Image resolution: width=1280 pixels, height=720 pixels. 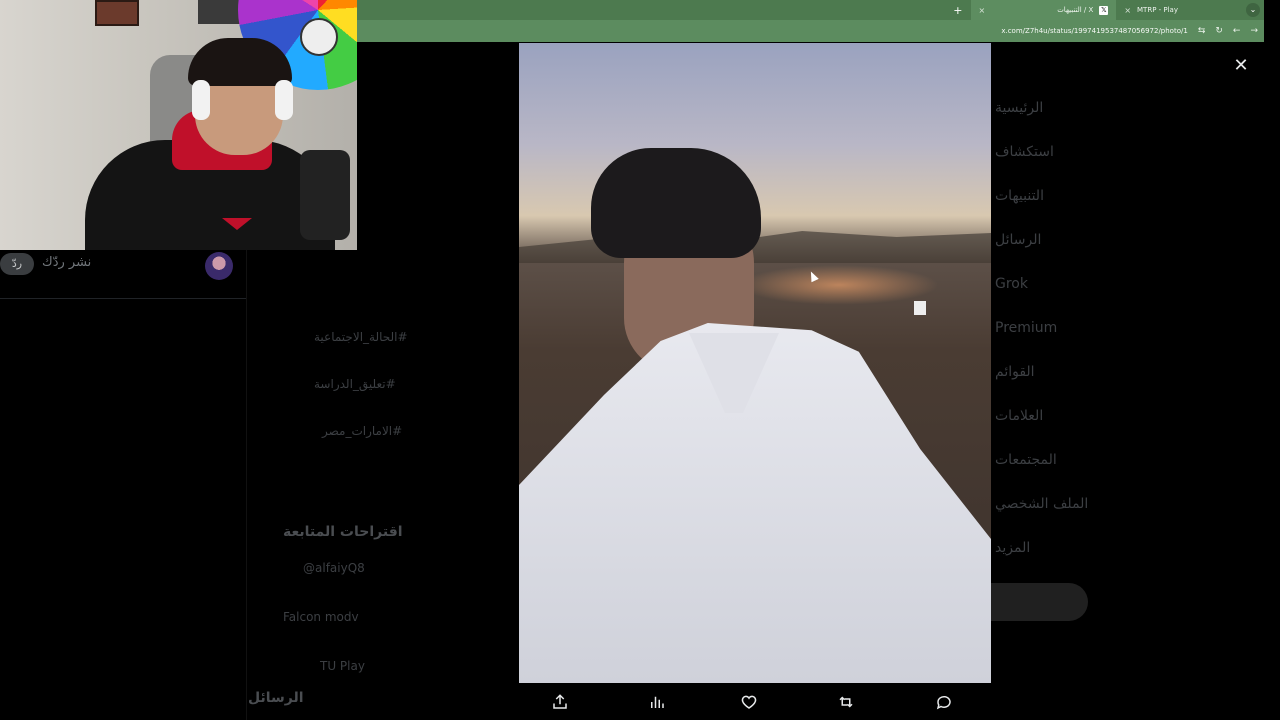 What do you see at coordinates (1026, 328) in the screenshot?
I see `sidebar-item-premium: Premium` at bounding box center [1026, 328].